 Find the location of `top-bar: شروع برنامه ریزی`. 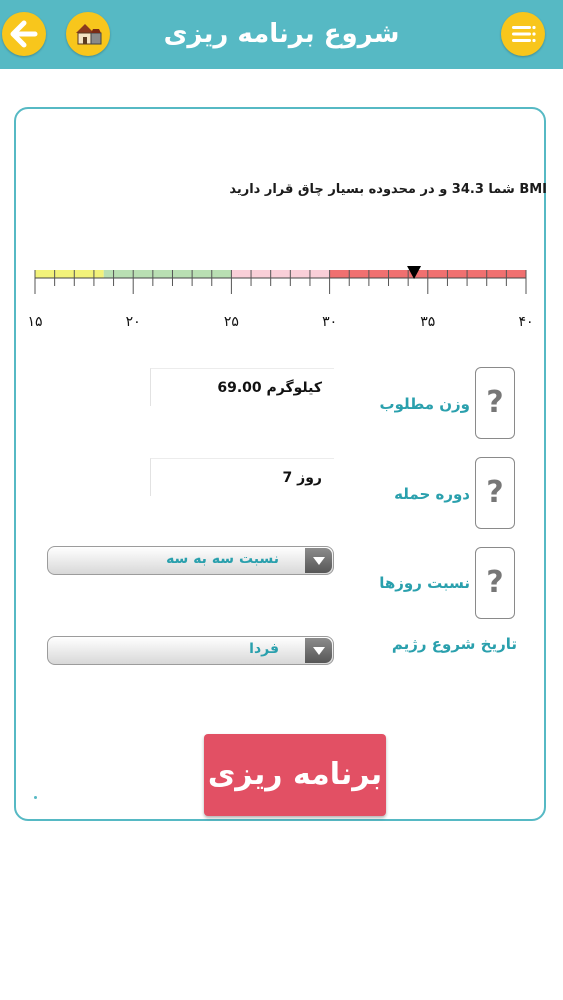

top-bar: شروع برنامه ریزی is located at coordinates (281, 34).